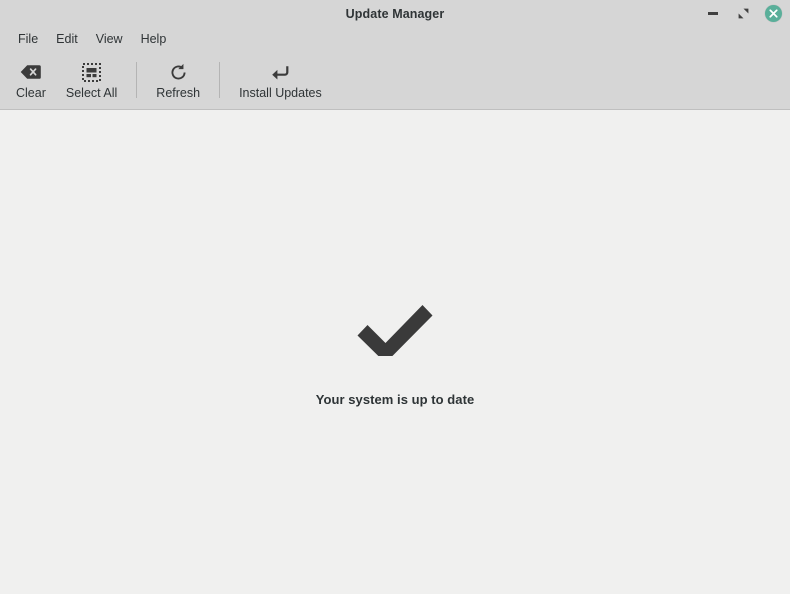 The image size is (790, 594). I want to click on status-message: Your system is up to date, so click(395, 399).